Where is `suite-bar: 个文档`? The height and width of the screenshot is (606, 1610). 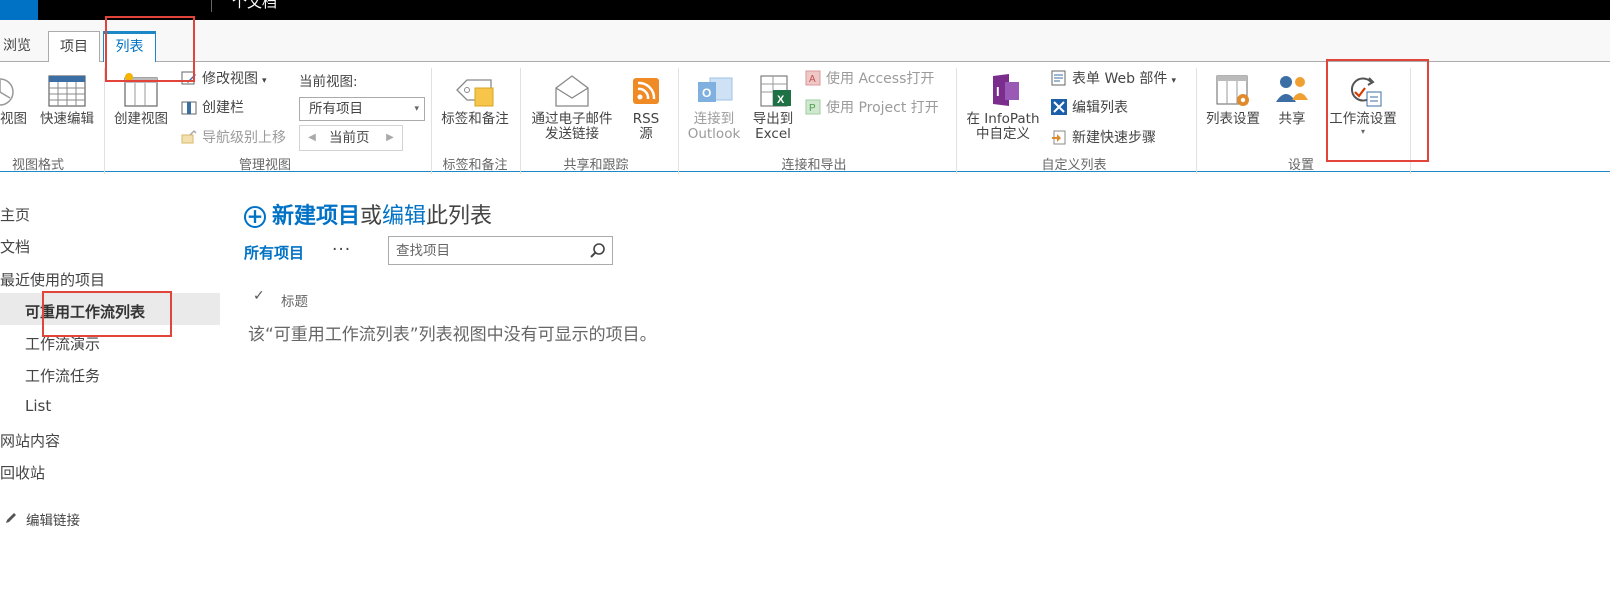 suite-bar: 个文档 is located at coordinates (805, 10).